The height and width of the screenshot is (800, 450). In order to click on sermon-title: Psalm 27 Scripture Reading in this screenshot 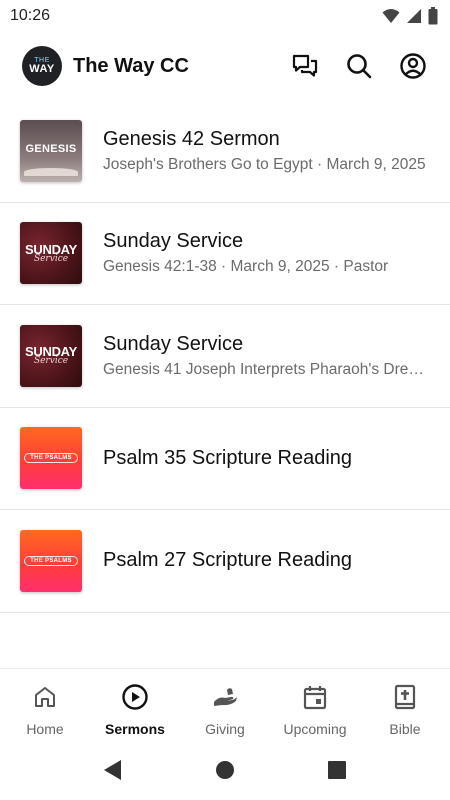, I will do `click(228, 560)`.